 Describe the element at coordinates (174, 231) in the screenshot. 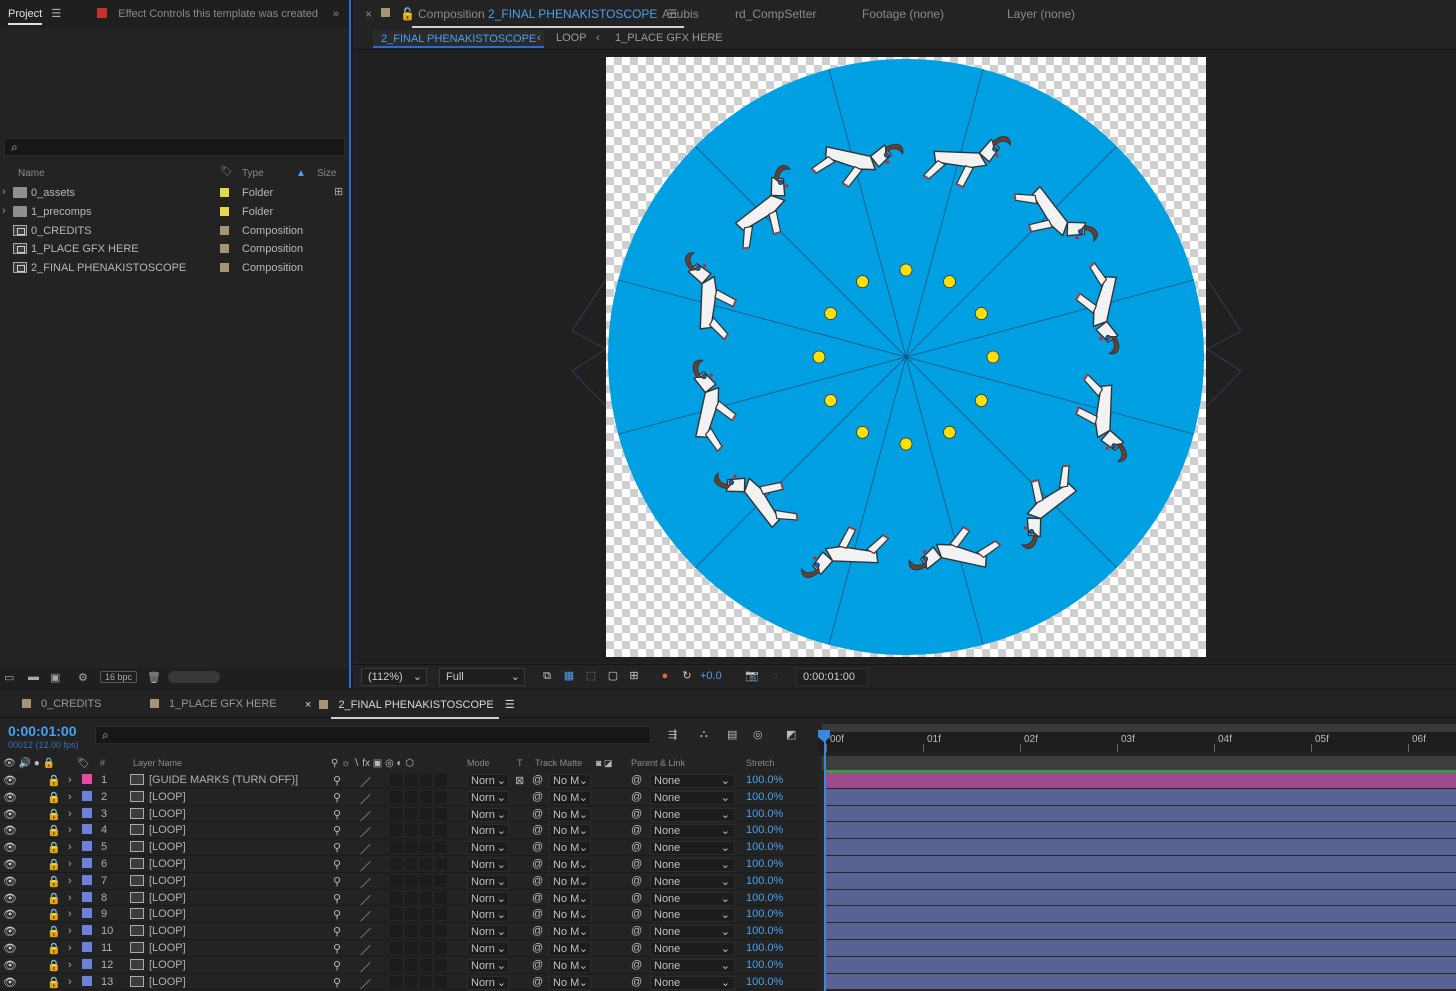

I see `project-item: 0_CREDITS Composition` at that location.